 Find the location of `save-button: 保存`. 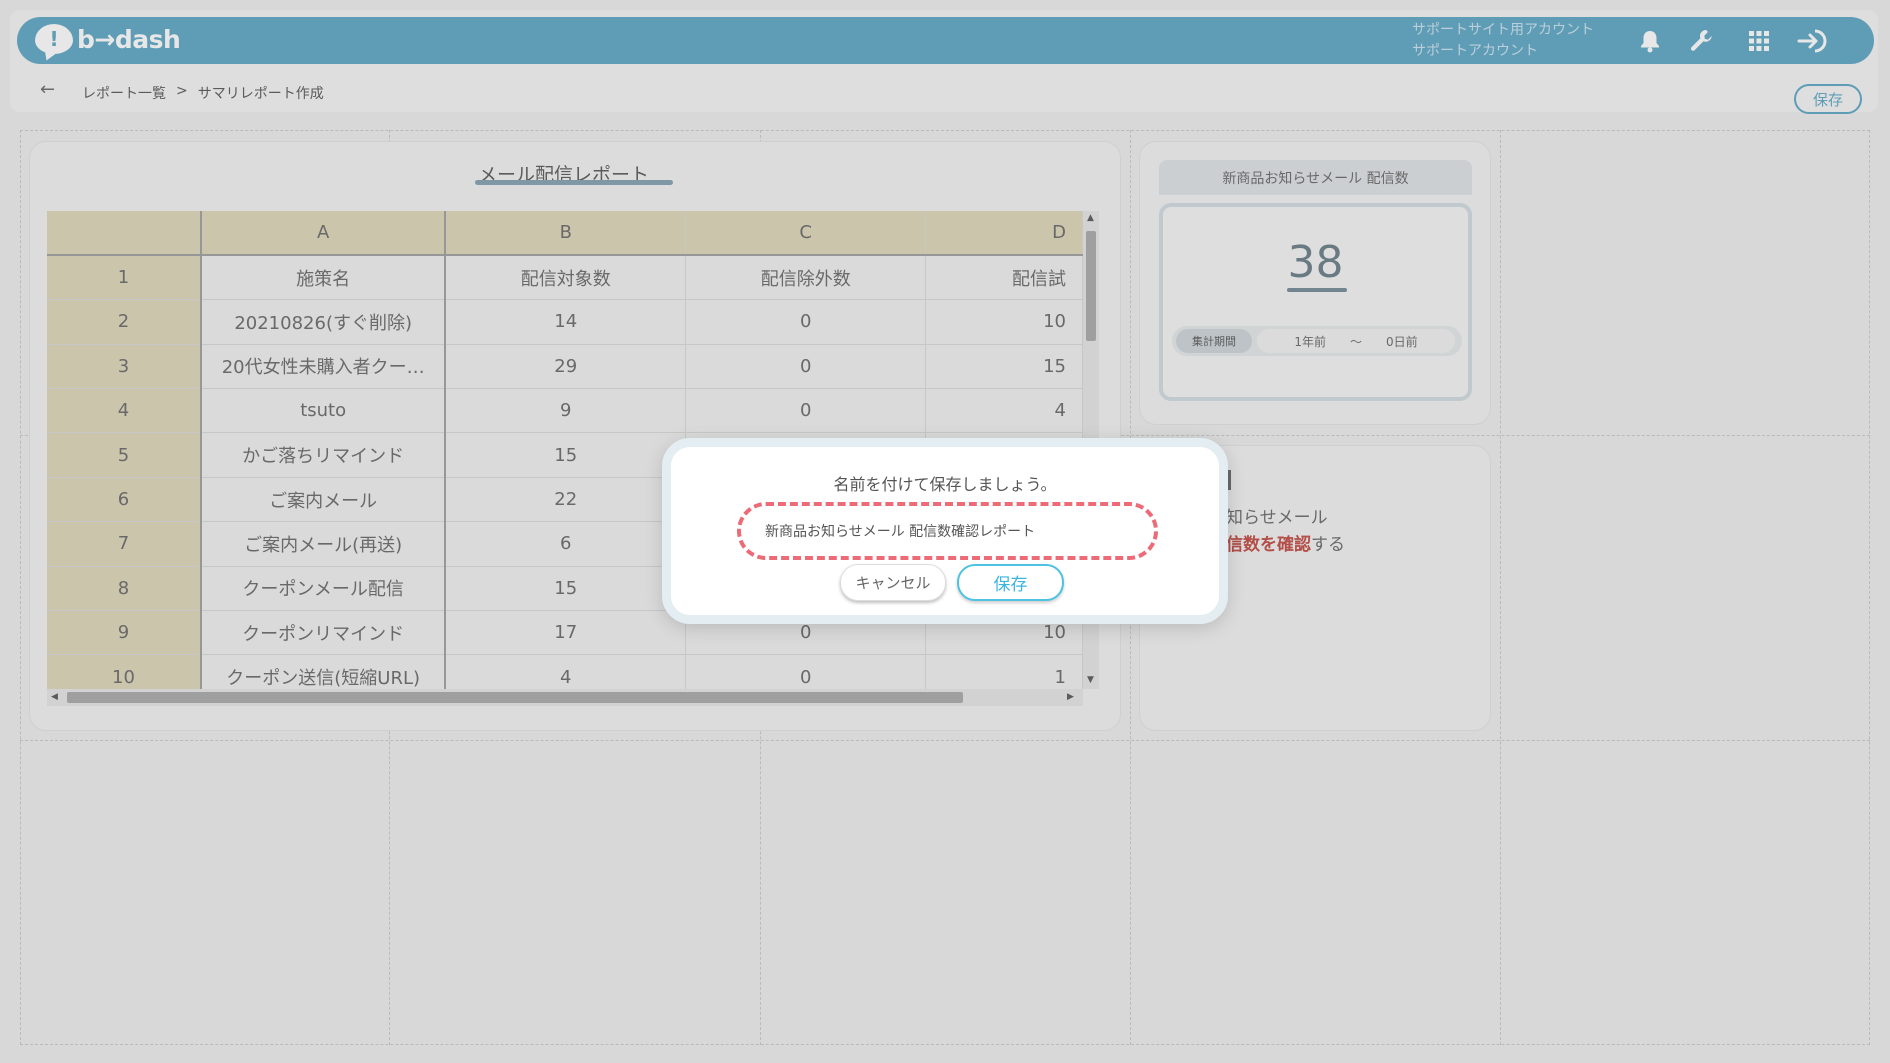

save-button: 保存 is located at coordinates (1010, 582).